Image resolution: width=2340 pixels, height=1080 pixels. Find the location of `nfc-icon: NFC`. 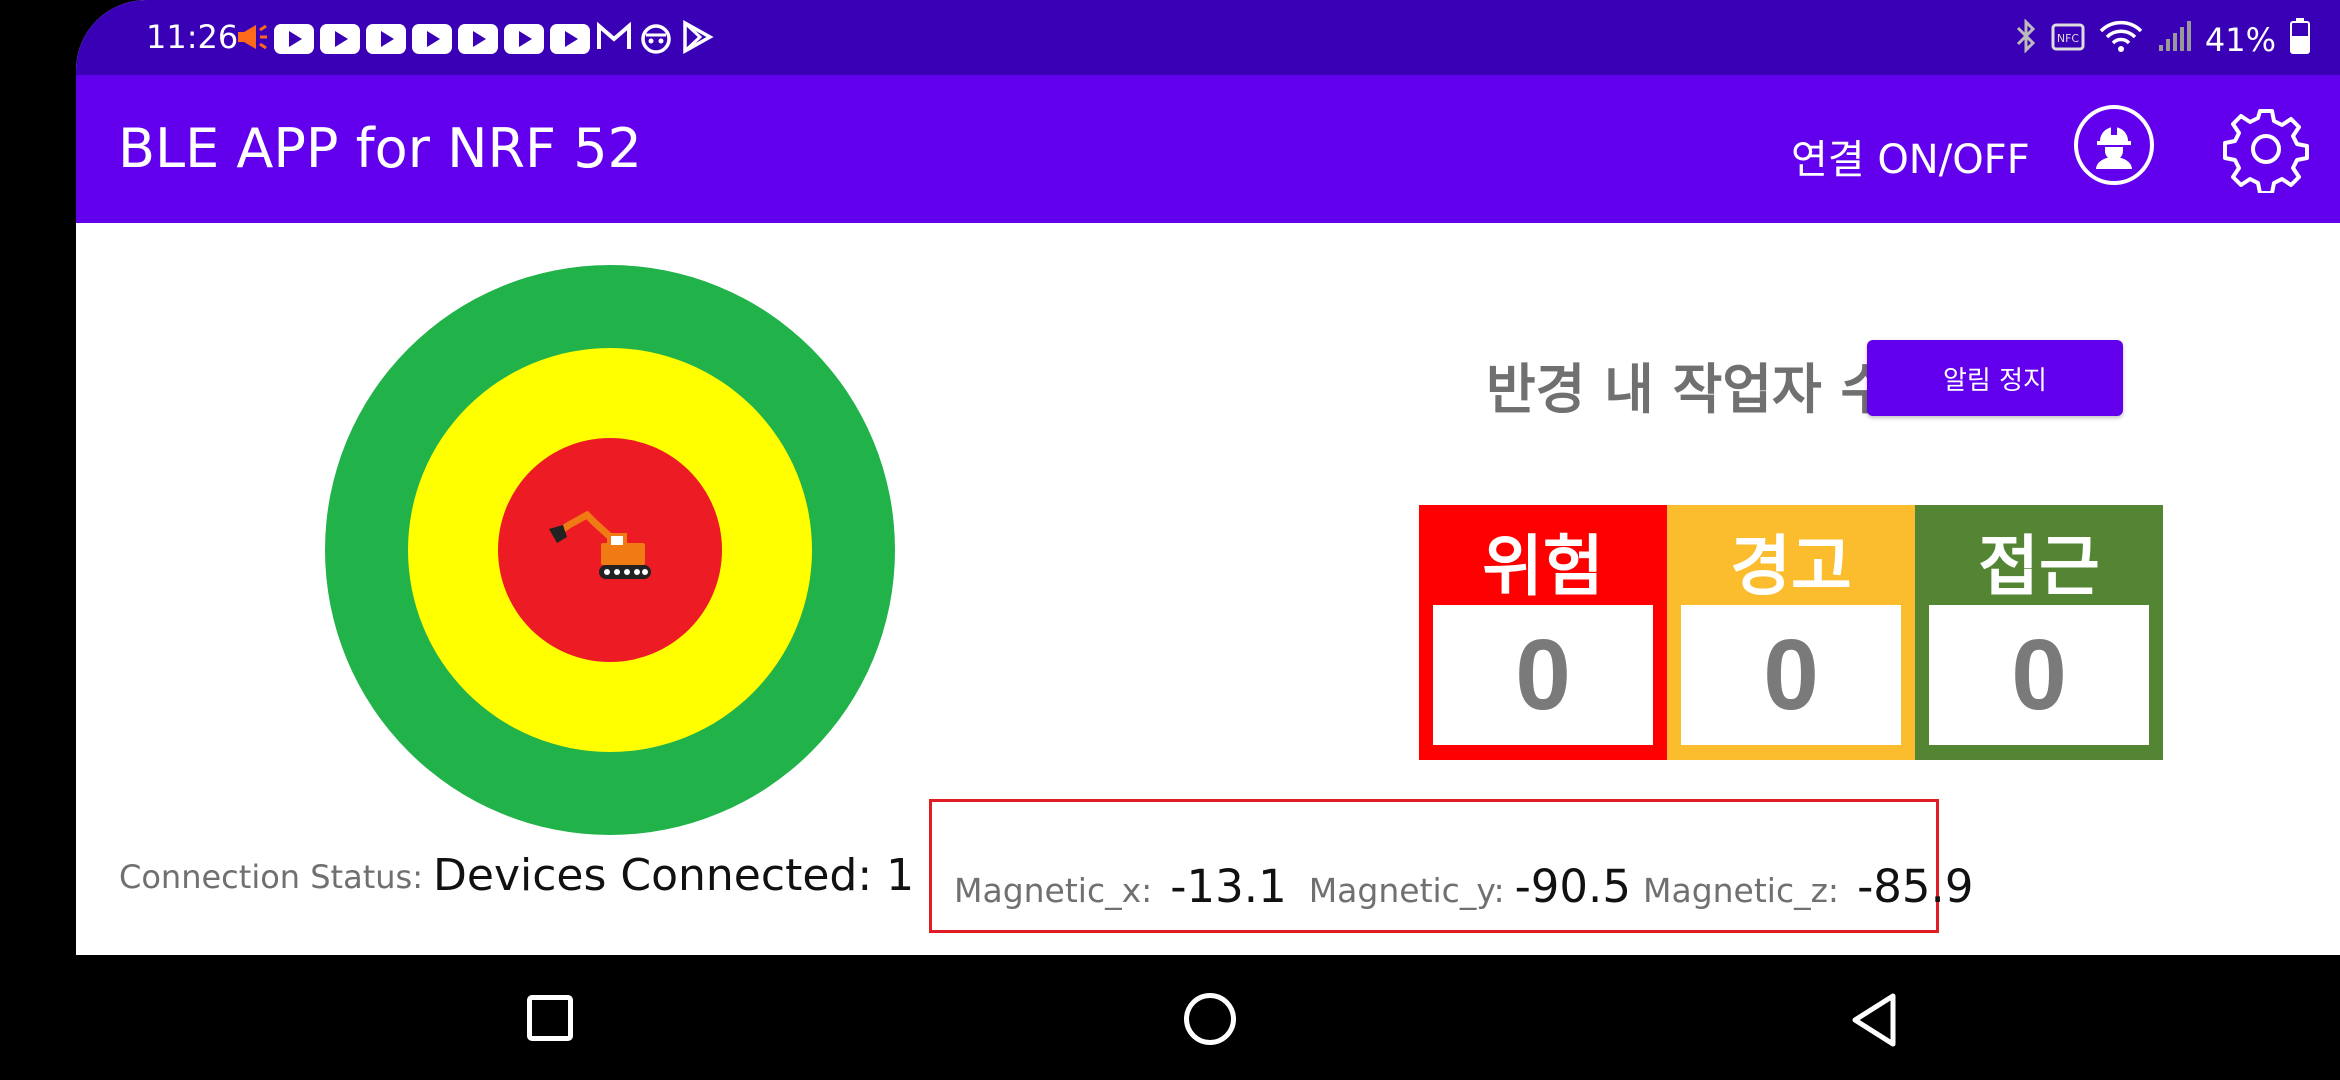

nfc-icon: NFC is located at coordinates (2068, 40).